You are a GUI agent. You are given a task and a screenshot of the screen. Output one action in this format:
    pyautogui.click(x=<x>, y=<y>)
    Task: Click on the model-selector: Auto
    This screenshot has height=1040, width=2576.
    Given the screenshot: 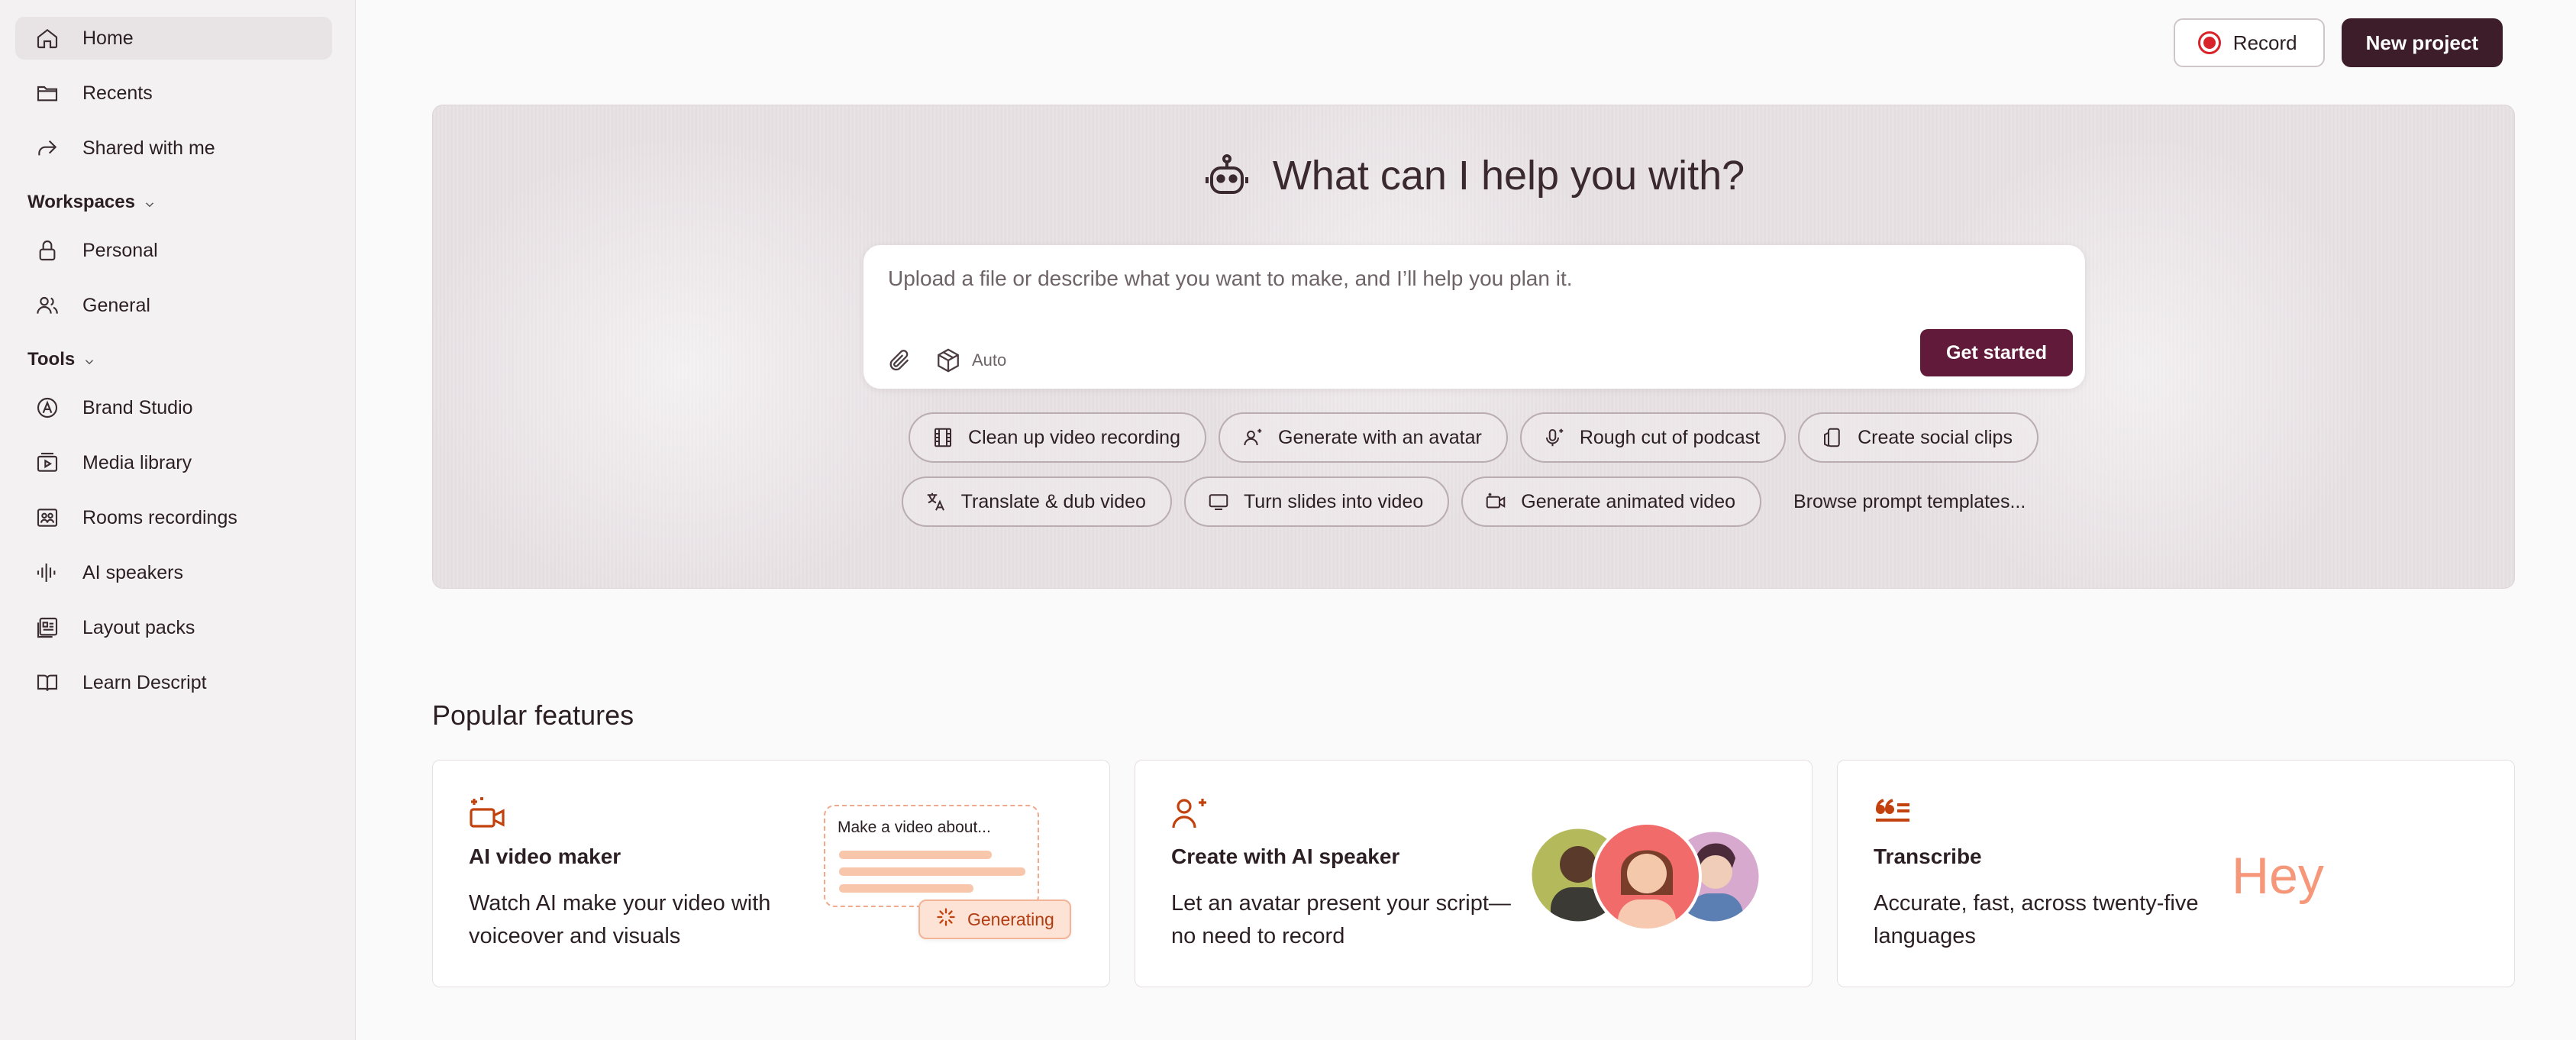 What is the action you would take?
    pyautogui.click(x=970, y=360)
    